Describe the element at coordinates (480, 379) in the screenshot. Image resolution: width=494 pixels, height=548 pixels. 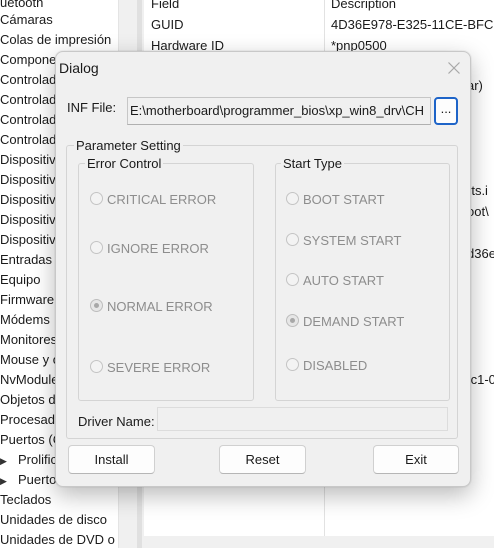
I see `property-value-fragment: fc1-0` at that location.